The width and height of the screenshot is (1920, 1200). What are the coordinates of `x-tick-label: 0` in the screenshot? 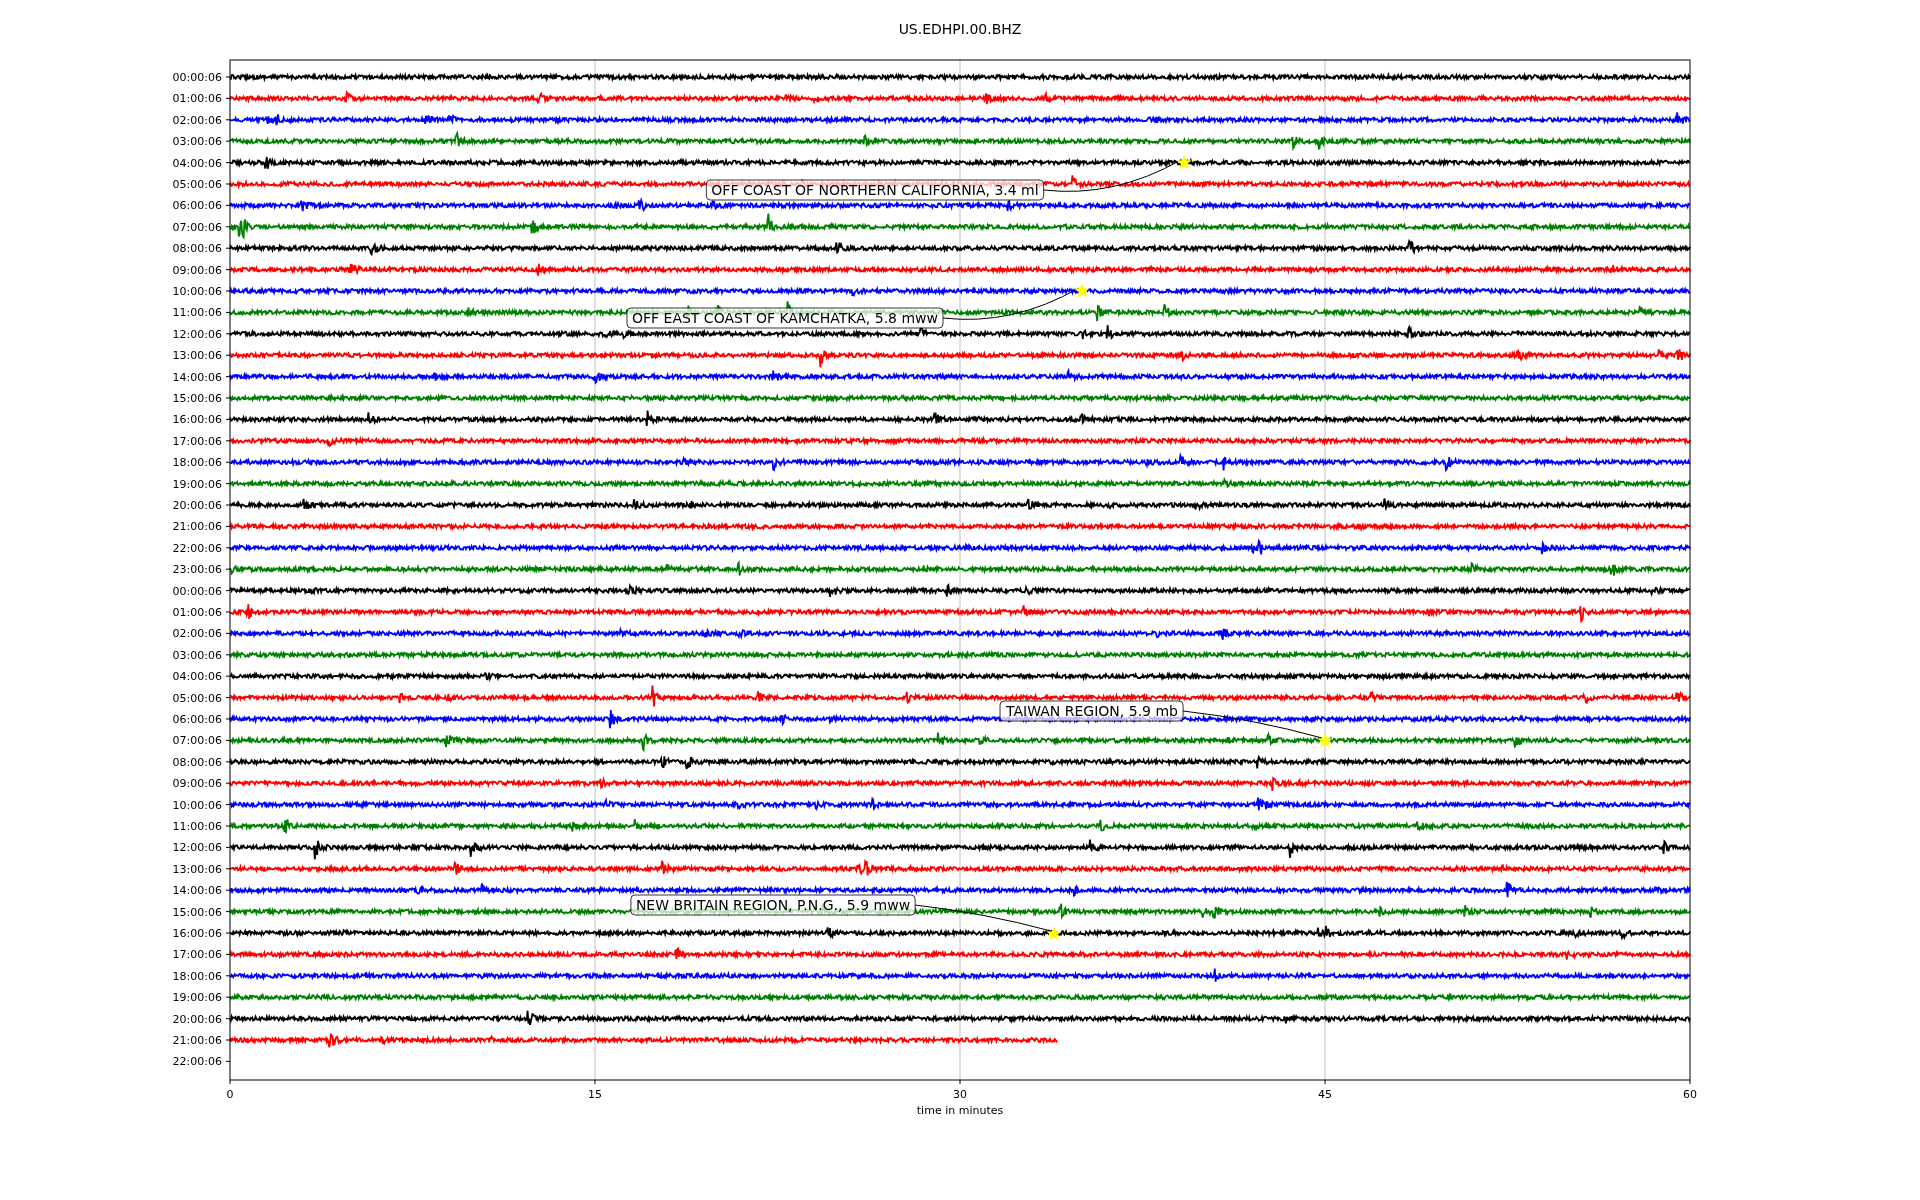 It's located at (230, 1094).